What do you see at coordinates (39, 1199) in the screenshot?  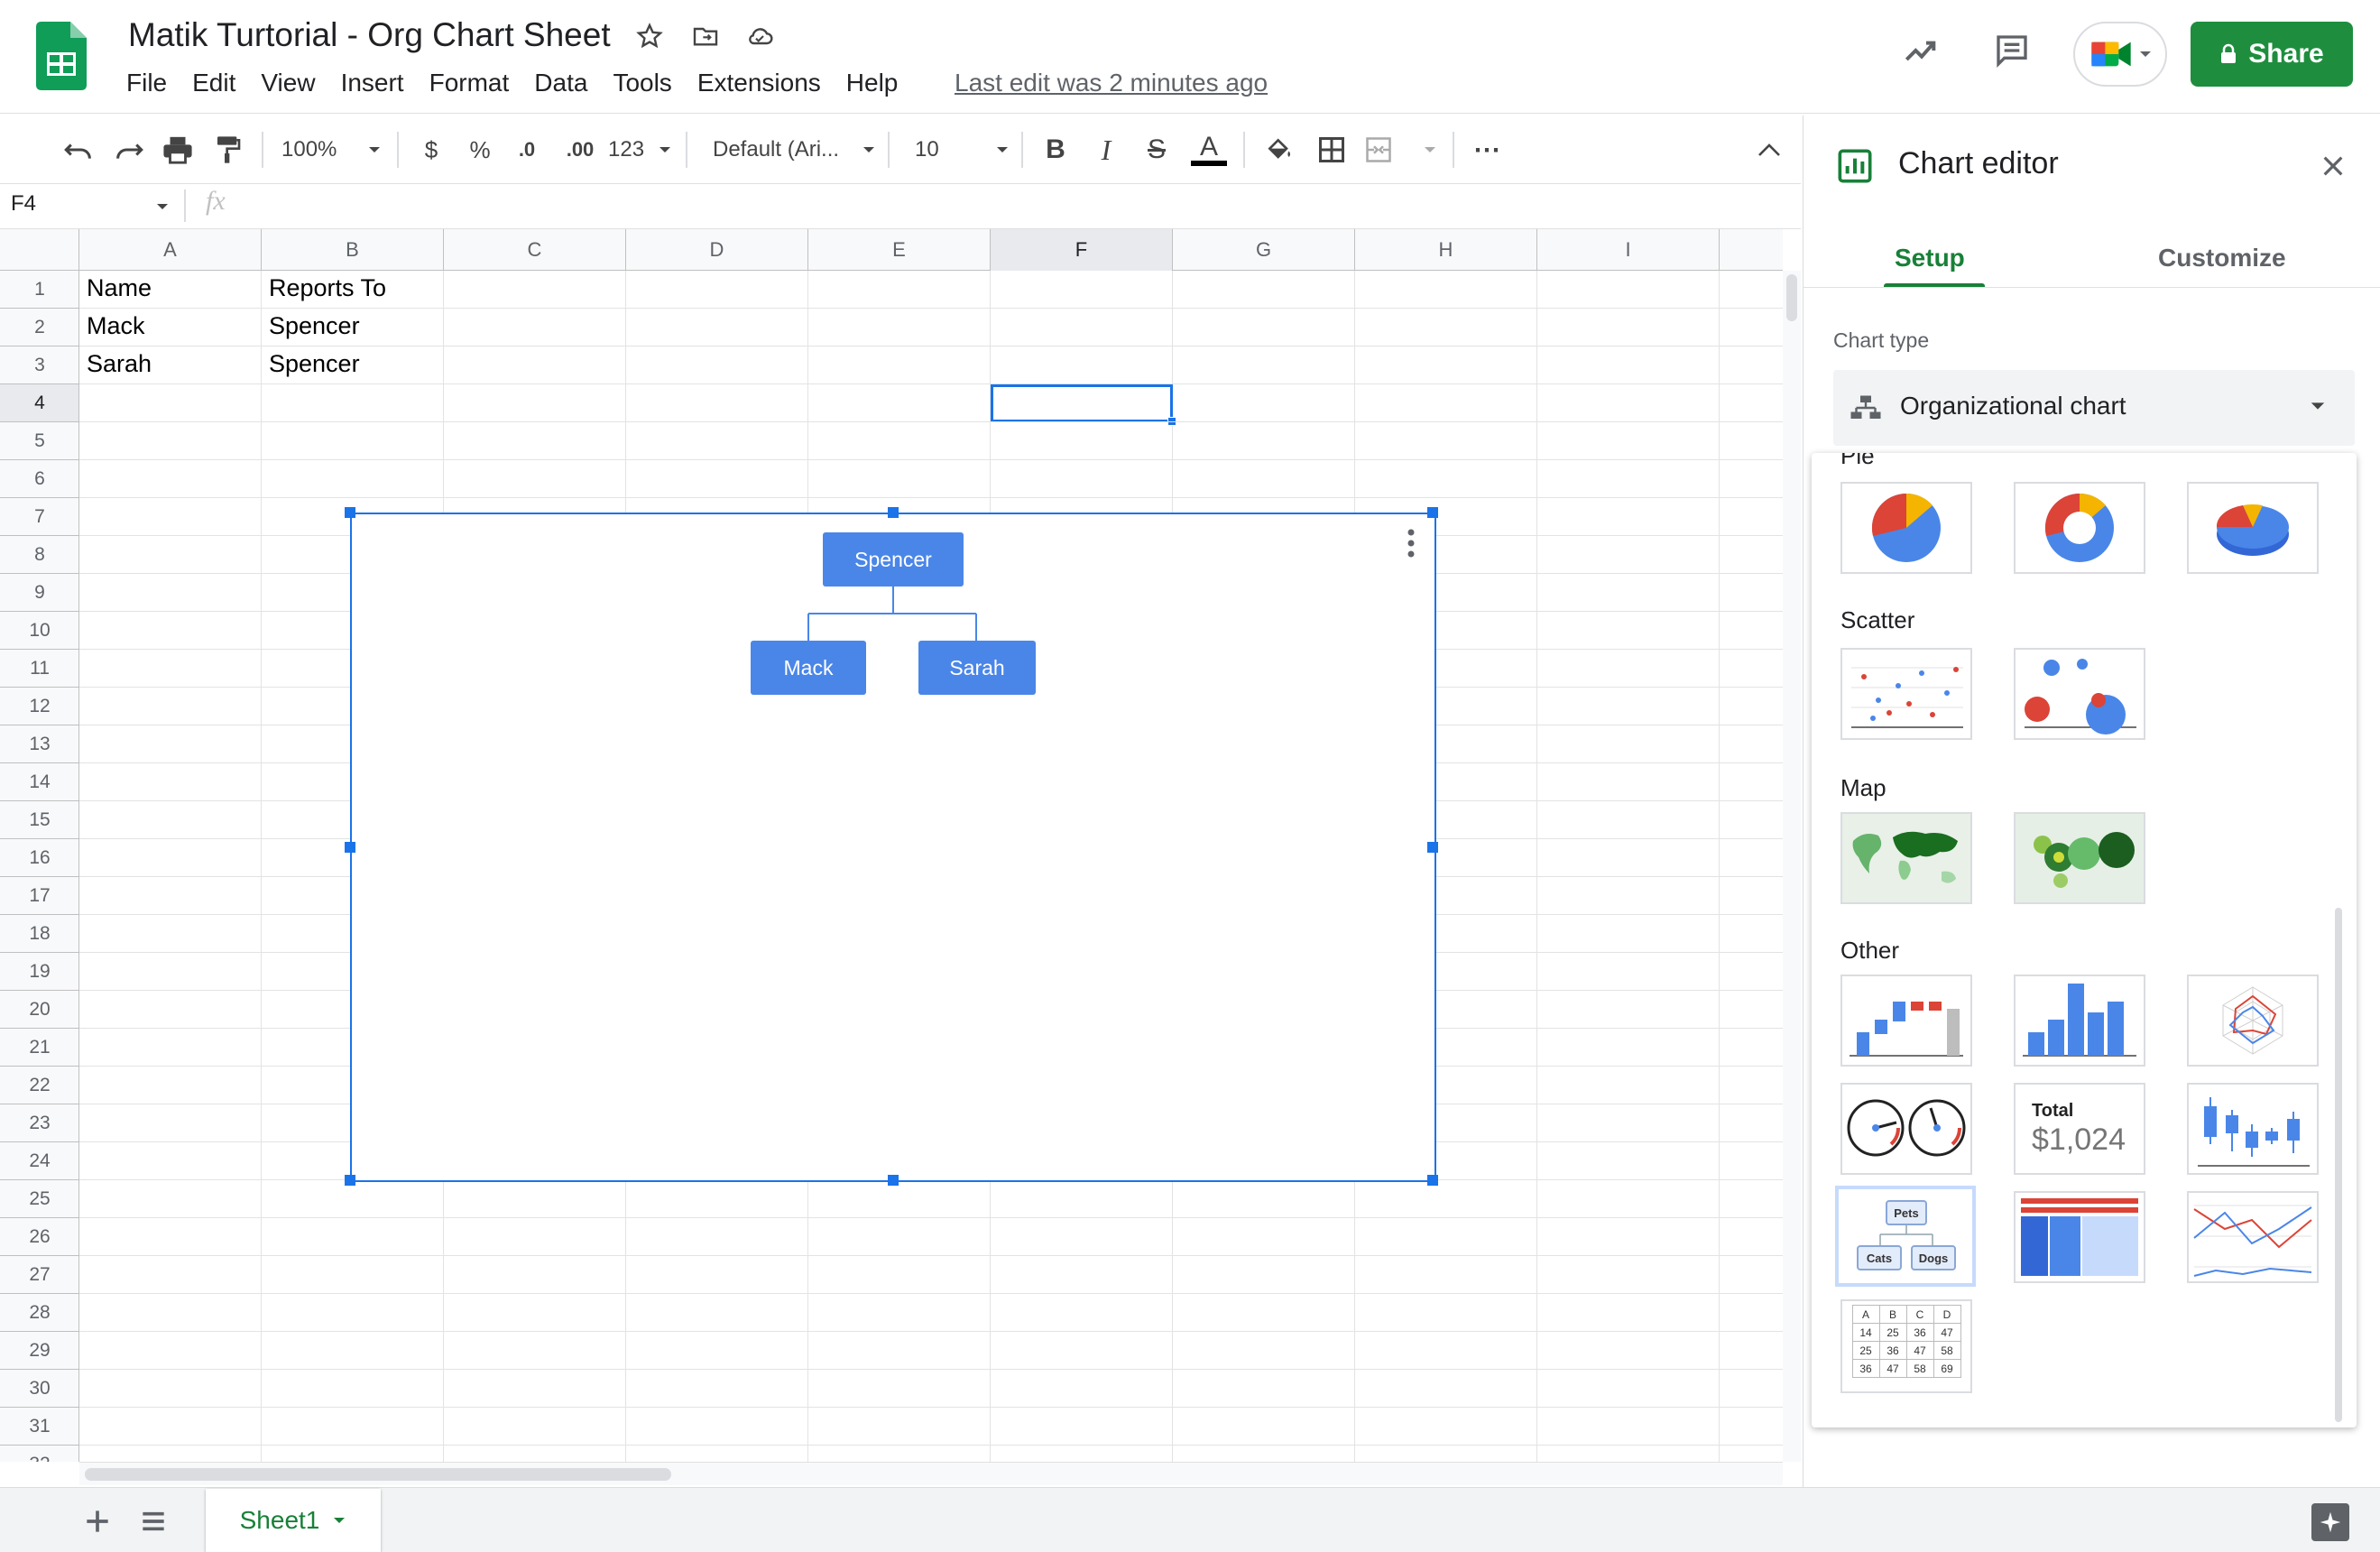 I see `row-header: 25` at bounding box center [39, 1199].